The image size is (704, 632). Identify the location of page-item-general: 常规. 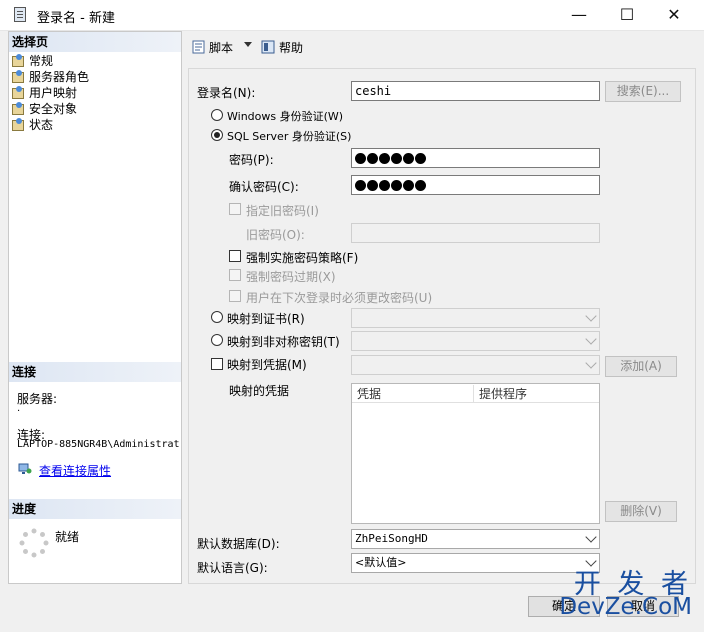
(32, 61).